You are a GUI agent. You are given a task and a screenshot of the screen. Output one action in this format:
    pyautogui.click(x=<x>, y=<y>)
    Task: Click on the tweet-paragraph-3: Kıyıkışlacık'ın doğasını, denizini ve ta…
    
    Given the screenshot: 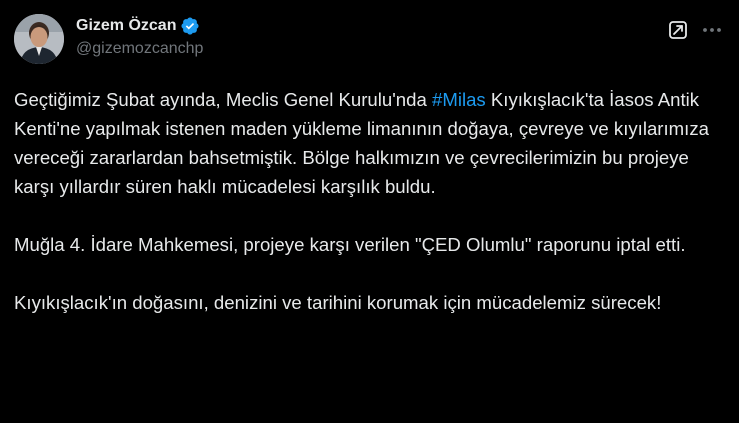 What is the action you would take?
    pyautogui.click(x=338, y=302)
    